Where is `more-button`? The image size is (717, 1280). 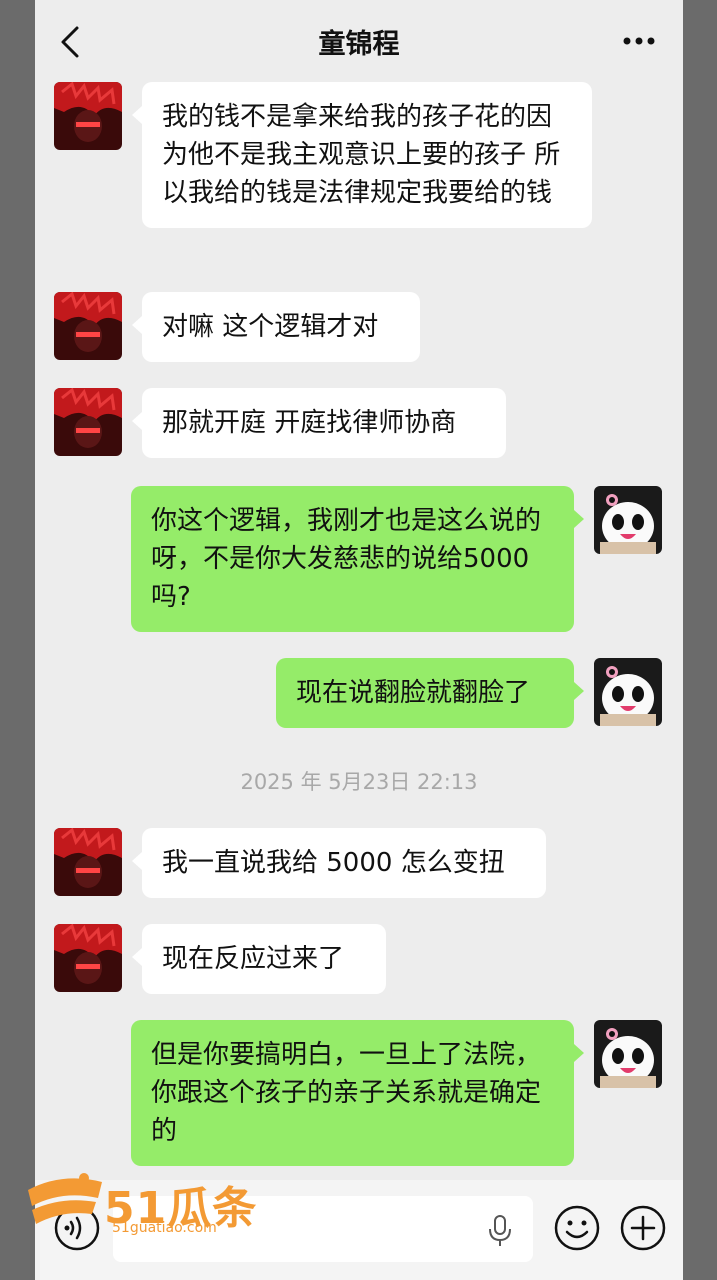
more-button is located at coordinates (639, 41).